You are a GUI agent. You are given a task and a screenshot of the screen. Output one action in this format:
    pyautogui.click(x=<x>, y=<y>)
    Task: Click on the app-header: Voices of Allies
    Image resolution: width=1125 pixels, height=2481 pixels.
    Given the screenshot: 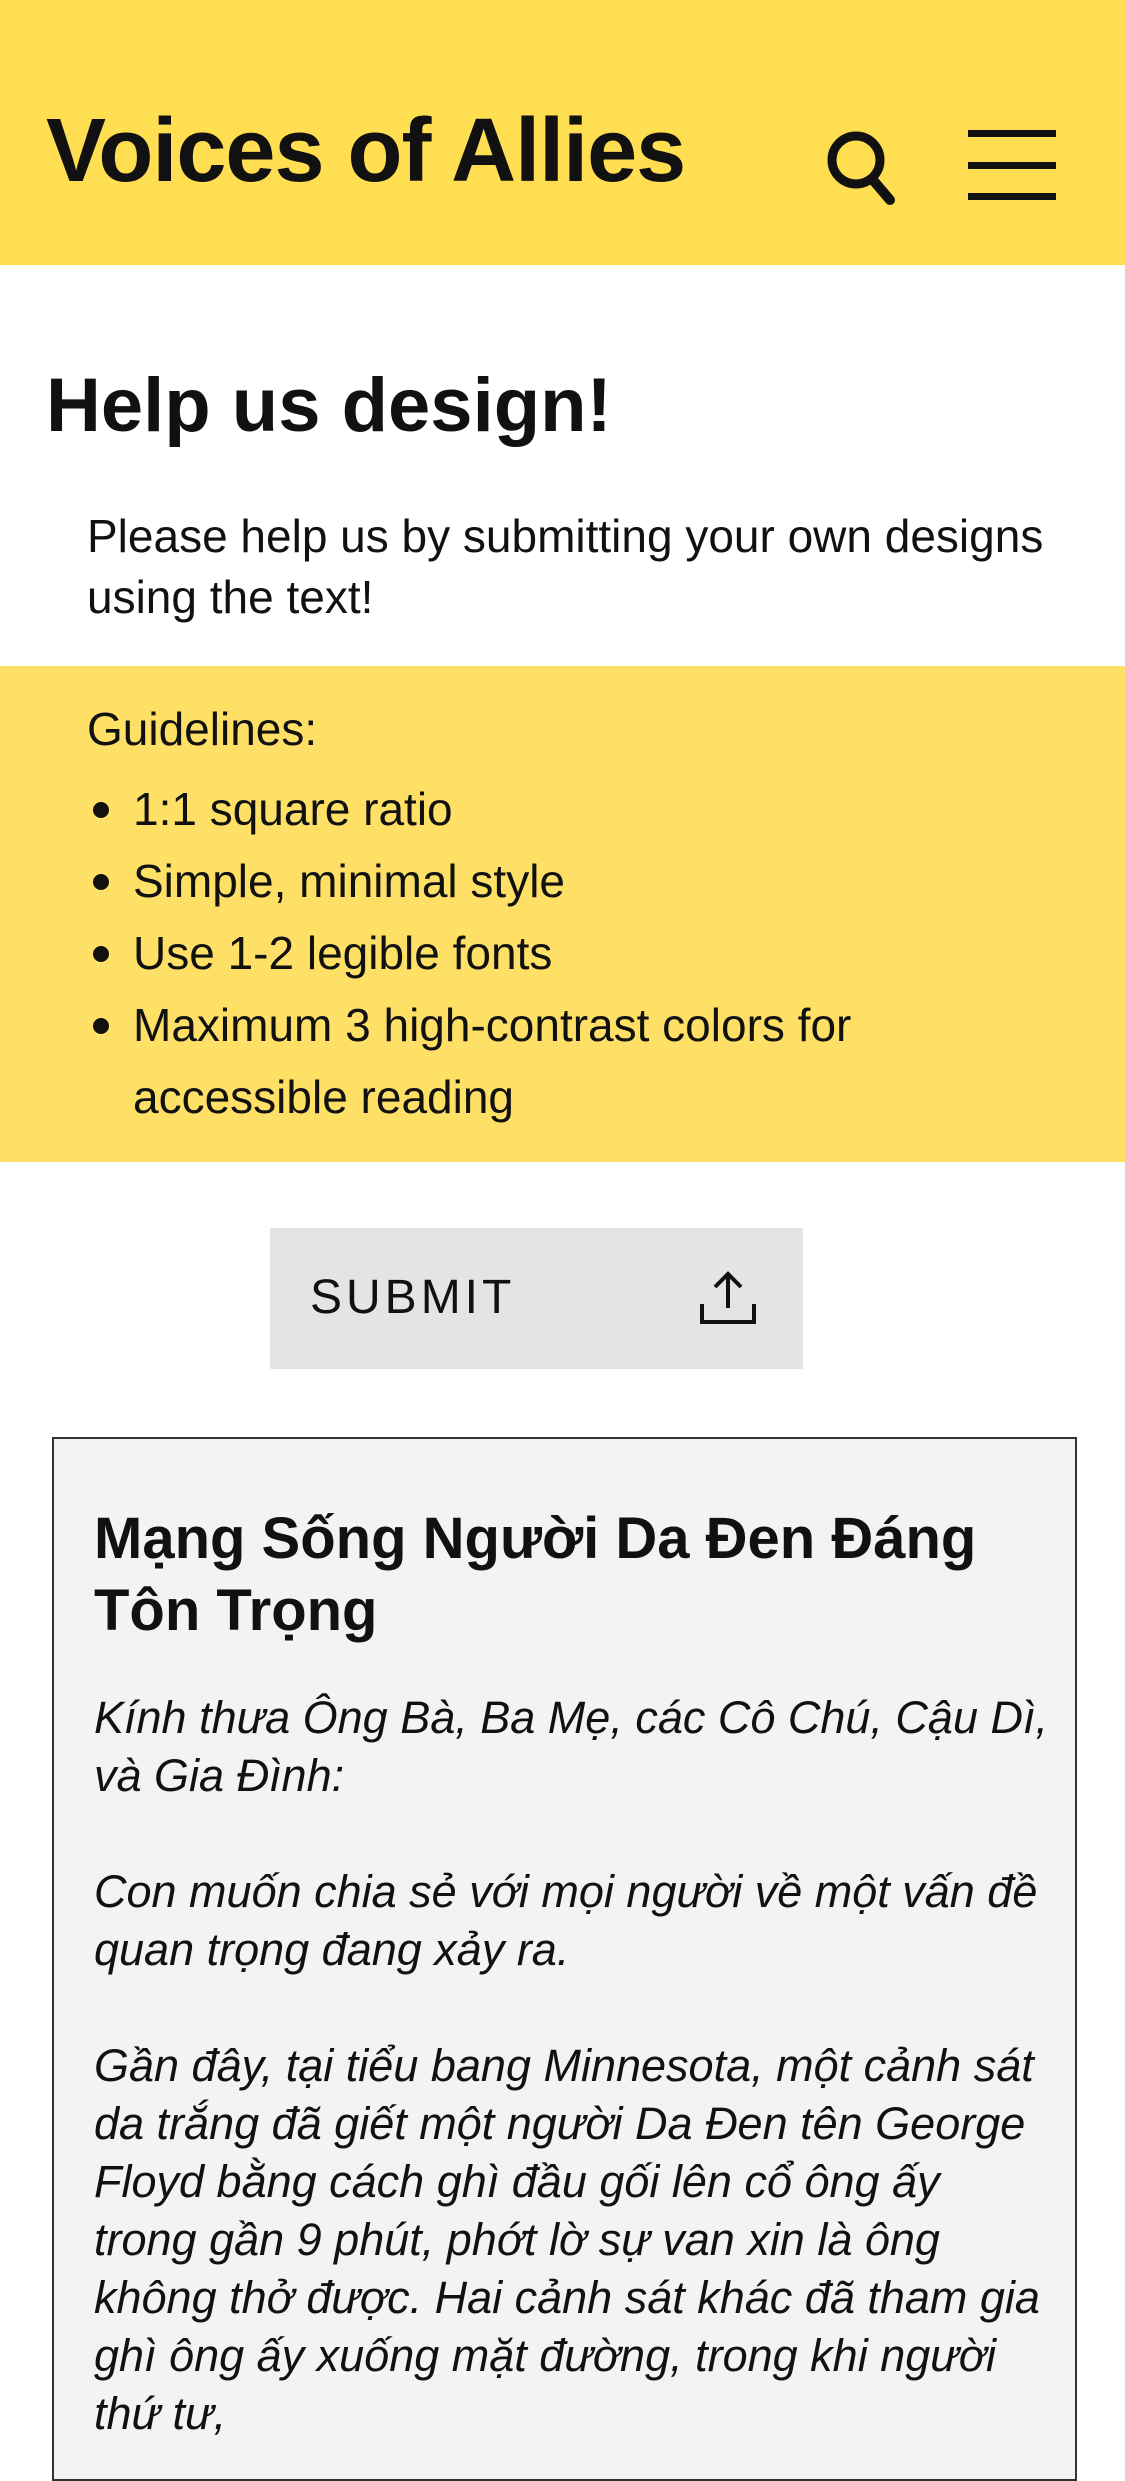 What is the action you would take?
    pyautogui.click(x=562, y=132)
    